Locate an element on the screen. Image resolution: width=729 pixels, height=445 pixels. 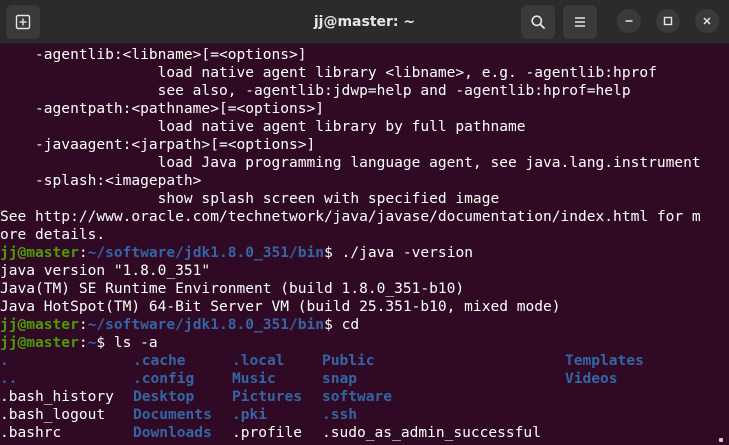
ls-entry-file: .sudo_as_admin_successful is located at coordinates (431, 432).